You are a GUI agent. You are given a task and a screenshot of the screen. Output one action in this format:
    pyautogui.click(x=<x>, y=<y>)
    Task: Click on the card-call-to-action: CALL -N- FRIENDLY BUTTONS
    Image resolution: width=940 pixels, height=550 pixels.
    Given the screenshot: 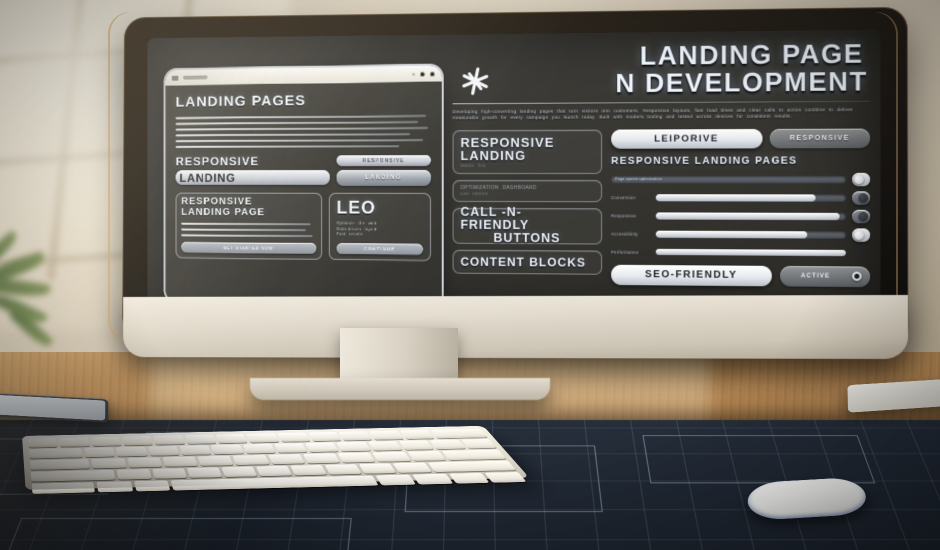 What is the action you would take?
    pyautogui.click(x=527, y=225)
    